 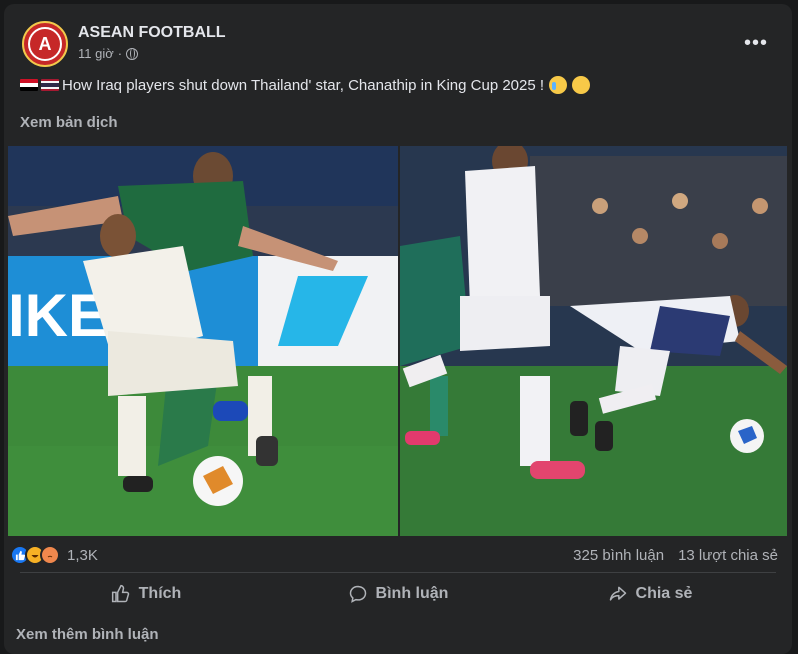 I want to click on crying-emoji-icon, so click(x=558, y=85).